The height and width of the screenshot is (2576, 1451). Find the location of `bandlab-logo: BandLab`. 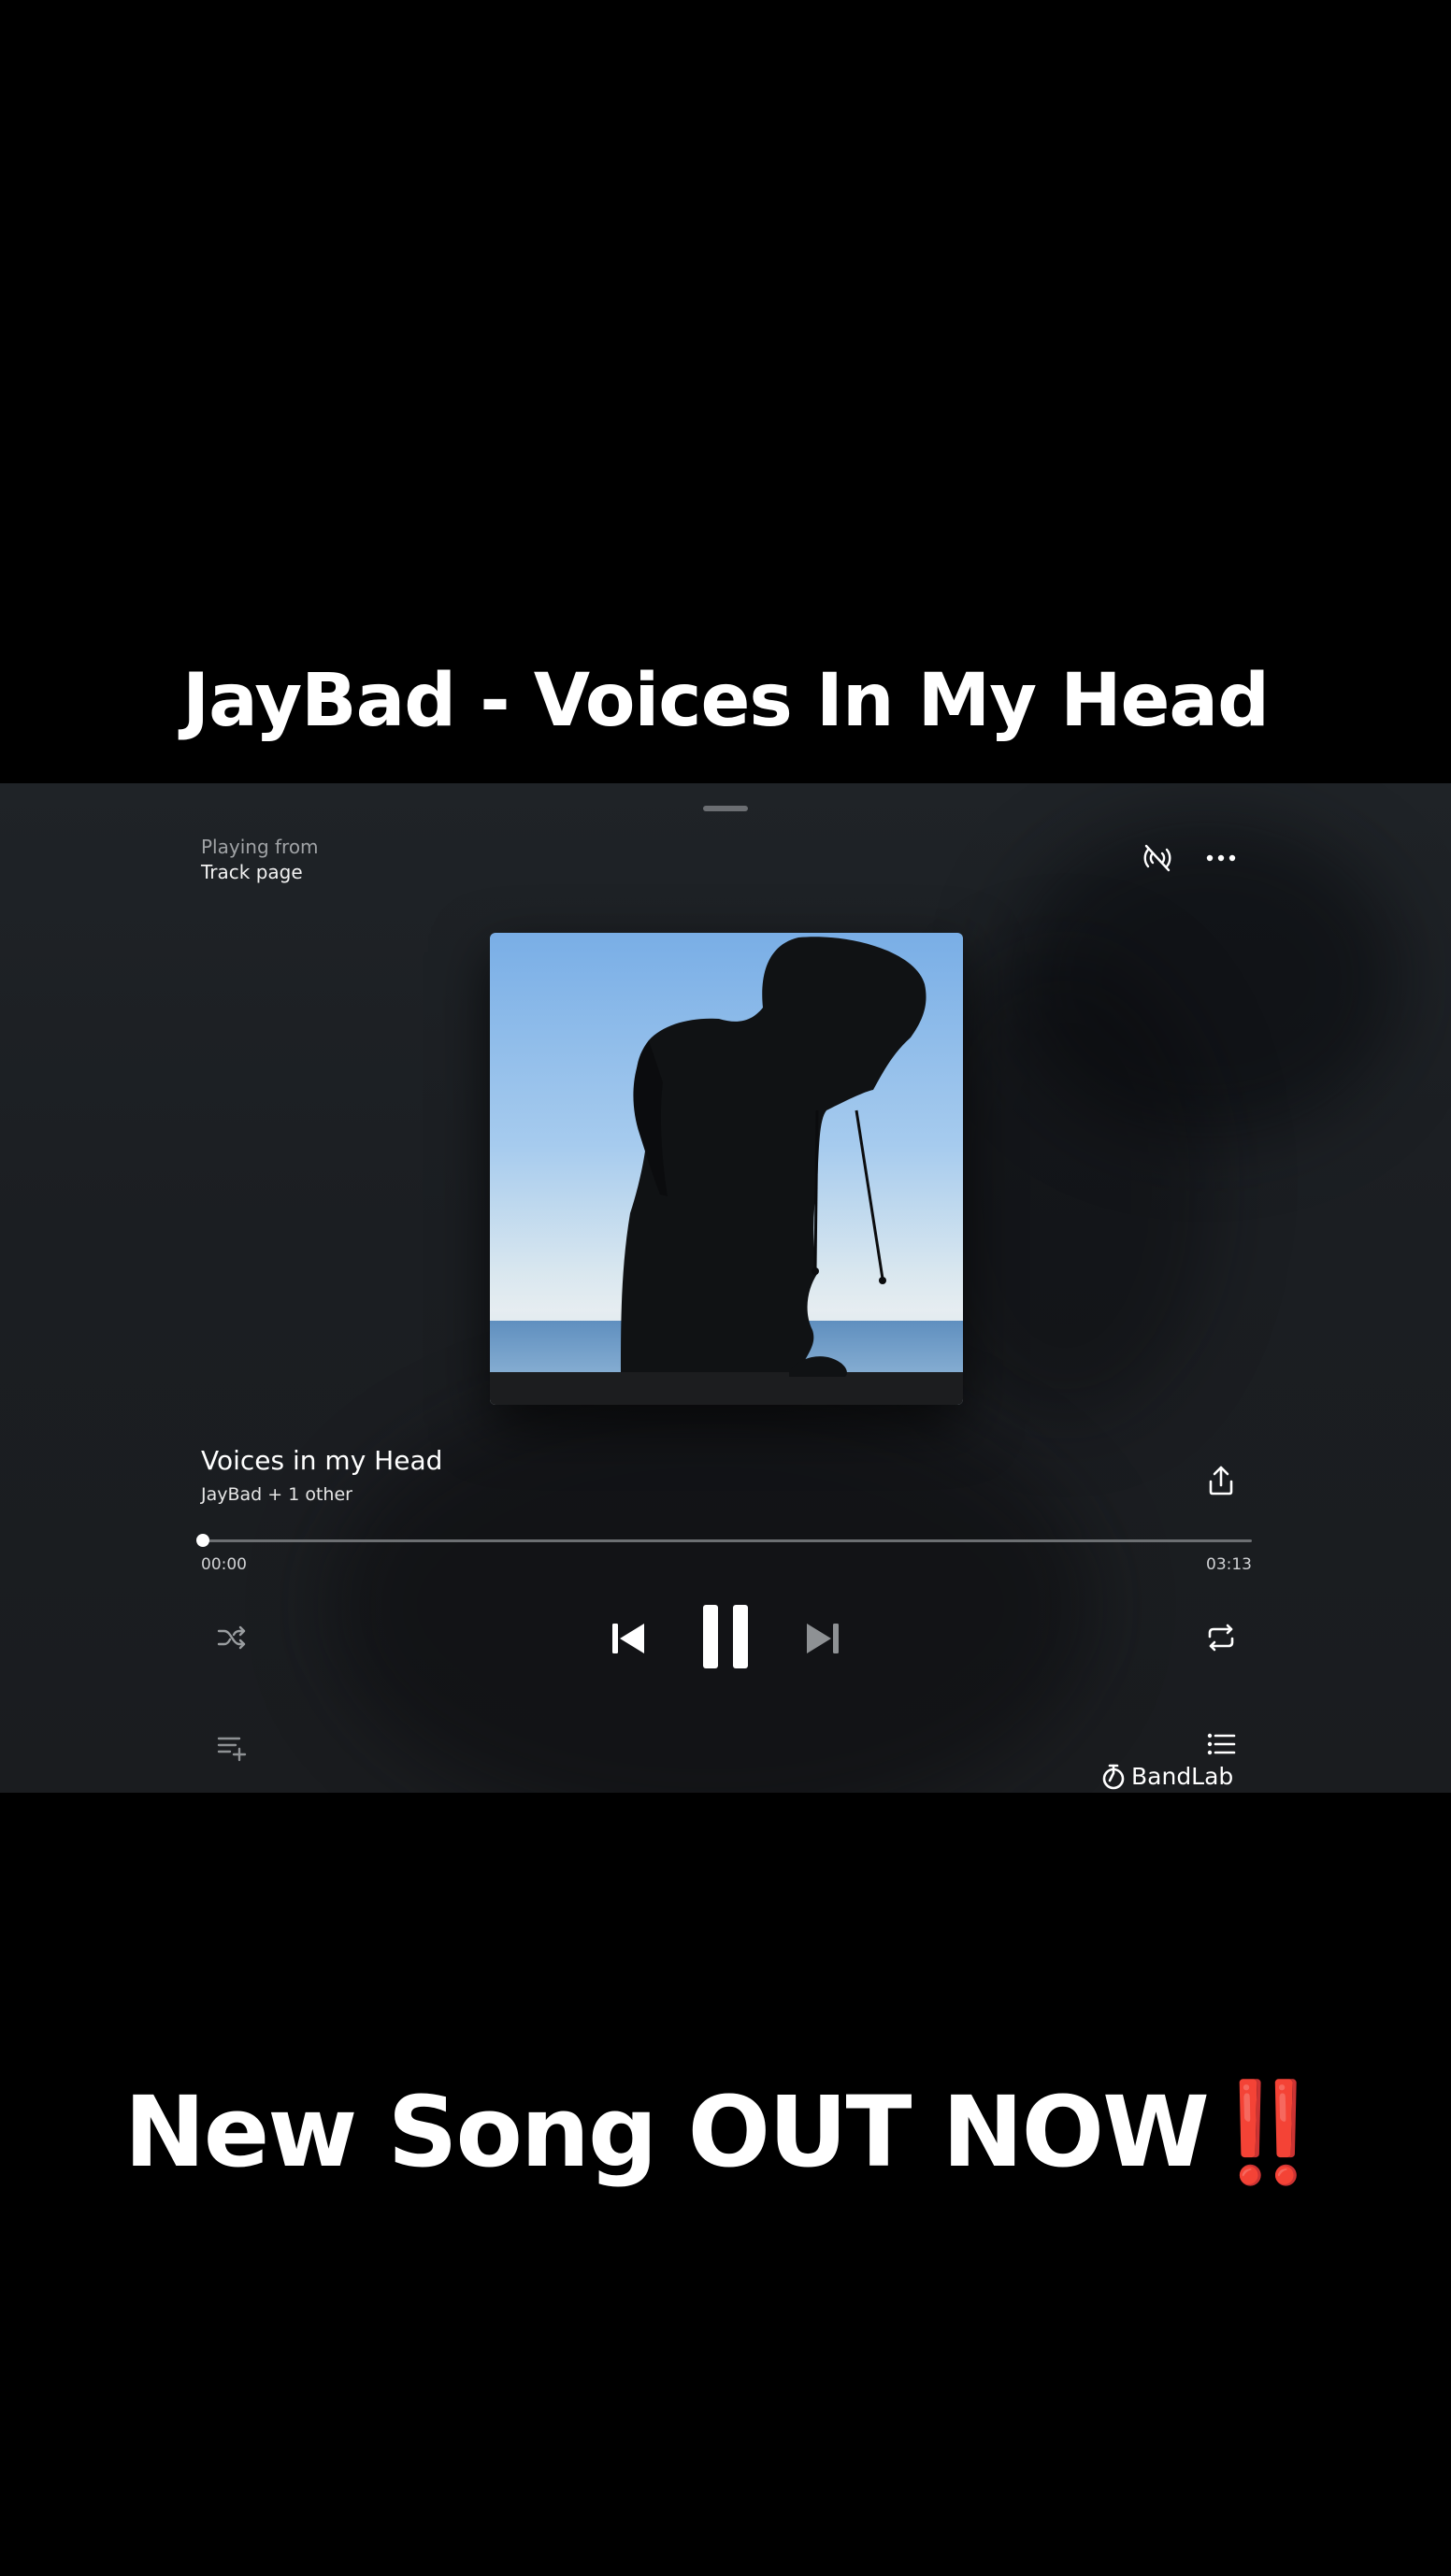

bandlab-logo: BandLab is located at coordinates (1167, 1776).